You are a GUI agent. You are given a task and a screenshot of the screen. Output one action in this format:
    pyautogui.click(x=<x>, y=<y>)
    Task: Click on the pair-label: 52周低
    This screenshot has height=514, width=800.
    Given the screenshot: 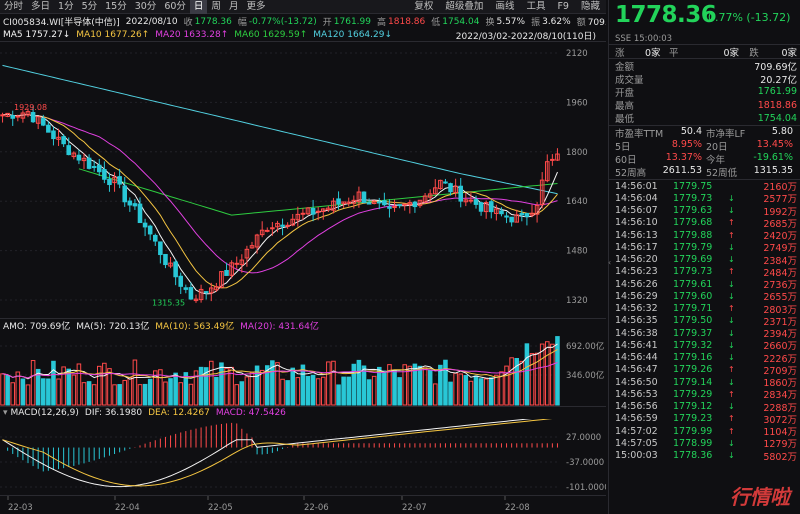 What is the action you would take?
    pyautogui.click(x=722, y=174)
    